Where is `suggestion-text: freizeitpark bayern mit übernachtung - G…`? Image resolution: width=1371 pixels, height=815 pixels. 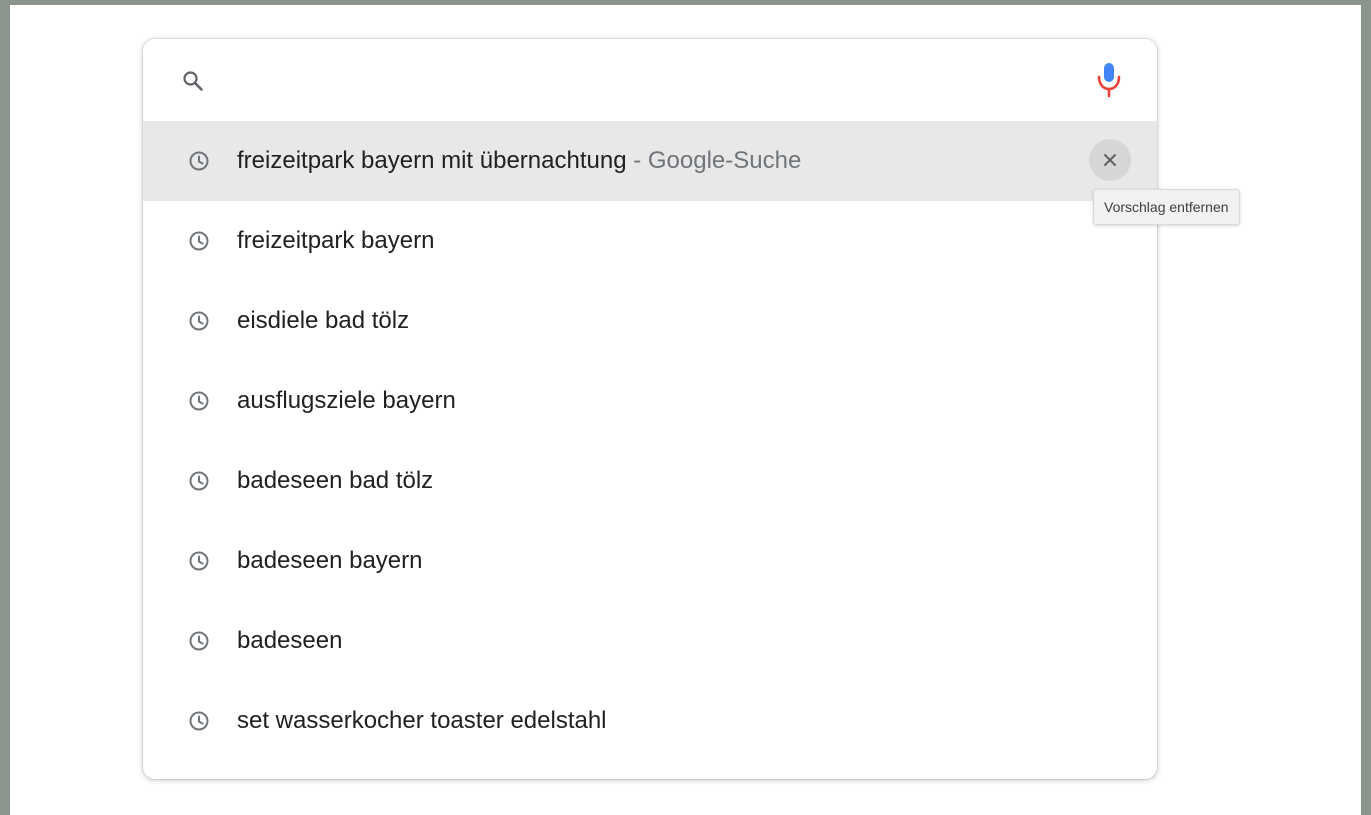
suggestion-text: freizeitpark bayern mit übernachtung - G… is located at coordinates (519, 161).